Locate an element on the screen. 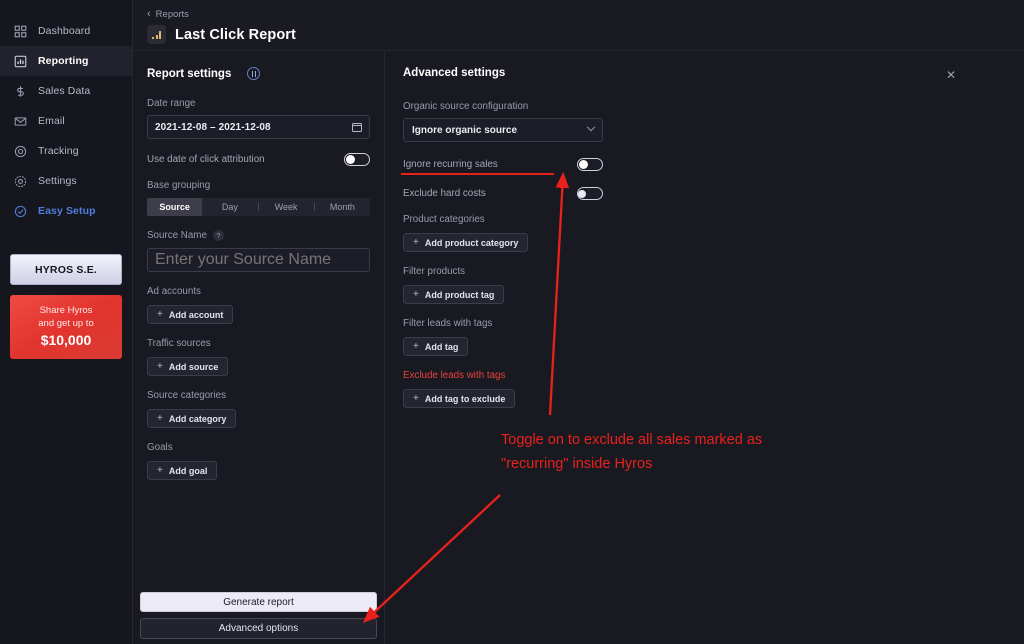  add-category-button: + Add category is located at coordinates (192, 418).